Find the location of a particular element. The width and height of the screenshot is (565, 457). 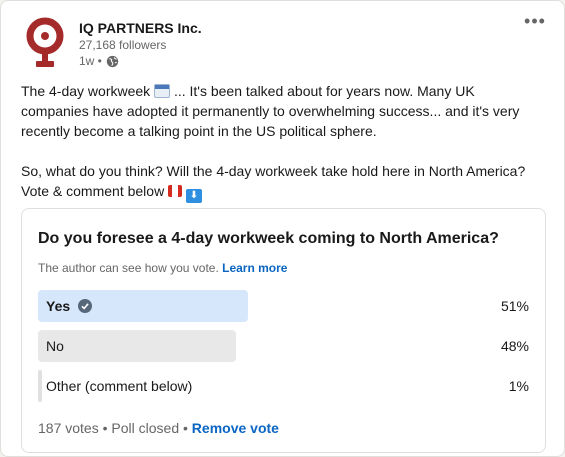

post-text-line1: The 4-day workweek is located at coordinates (86, 91).